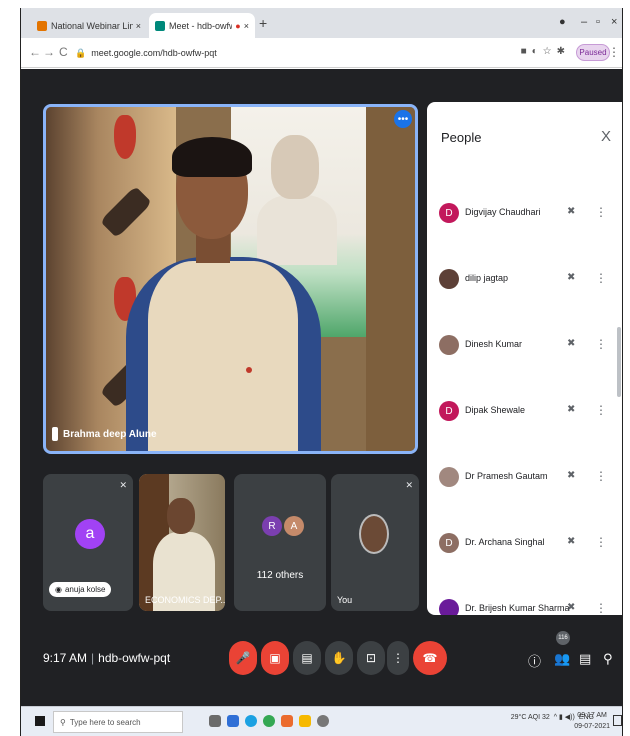 Image resolution: width=630 pixels, height=736 pixels. I want to click on weather-text: 29°C AQI 32, so click(530, 717).